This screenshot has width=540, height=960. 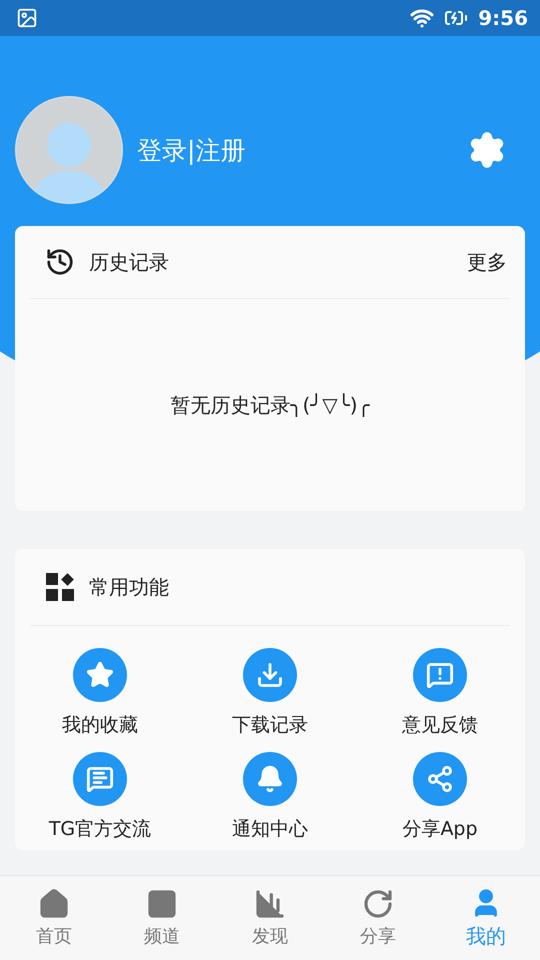 I want to click on status-time: 9:56, so click(x=503, y=18).